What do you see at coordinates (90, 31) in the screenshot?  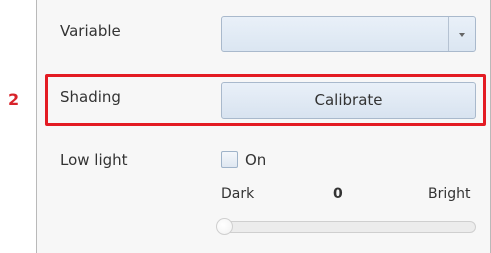 I see `variable-label: Variable` at bounding box center [90, 31].